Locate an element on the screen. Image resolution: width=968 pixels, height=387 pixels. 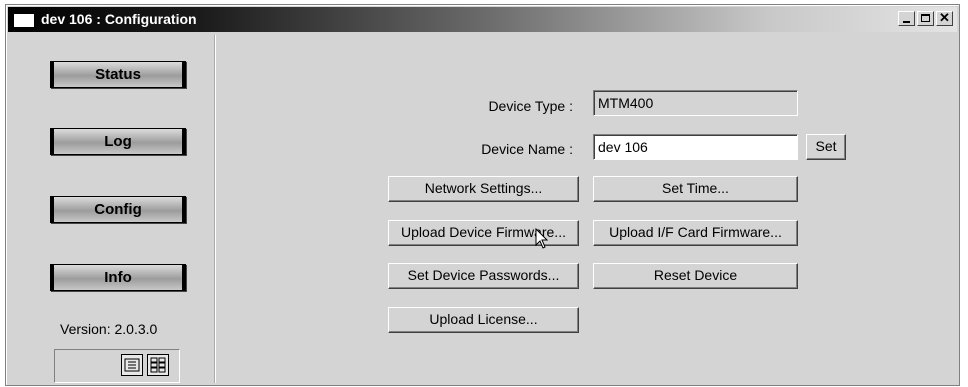
device-name-label: Device Name : is located at coordinates (527, 149).